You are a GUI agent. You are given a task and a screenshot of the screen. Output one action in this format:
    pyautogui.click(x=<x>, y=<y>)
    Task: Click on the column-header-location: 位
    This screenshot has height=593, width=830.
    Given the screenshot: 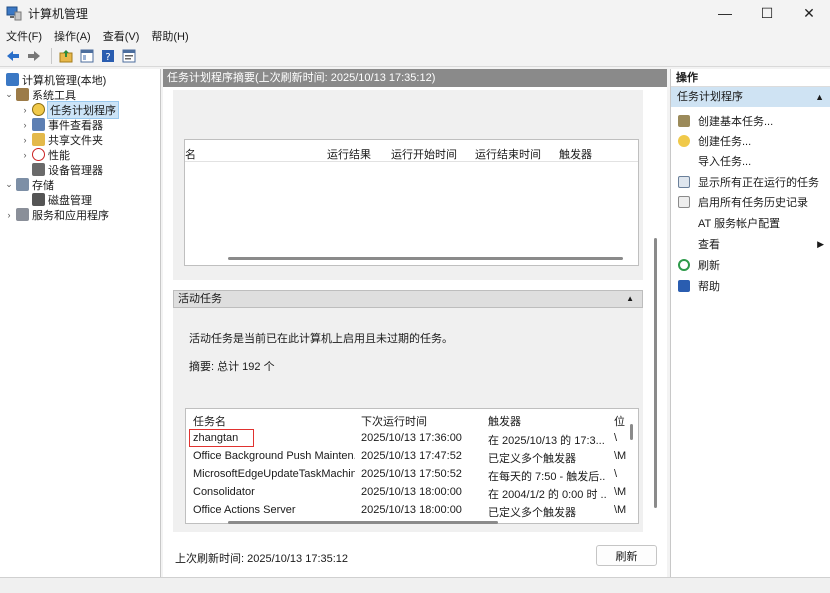 What is the action you would take?
    pyautogui.click(x=619, y=421)
    